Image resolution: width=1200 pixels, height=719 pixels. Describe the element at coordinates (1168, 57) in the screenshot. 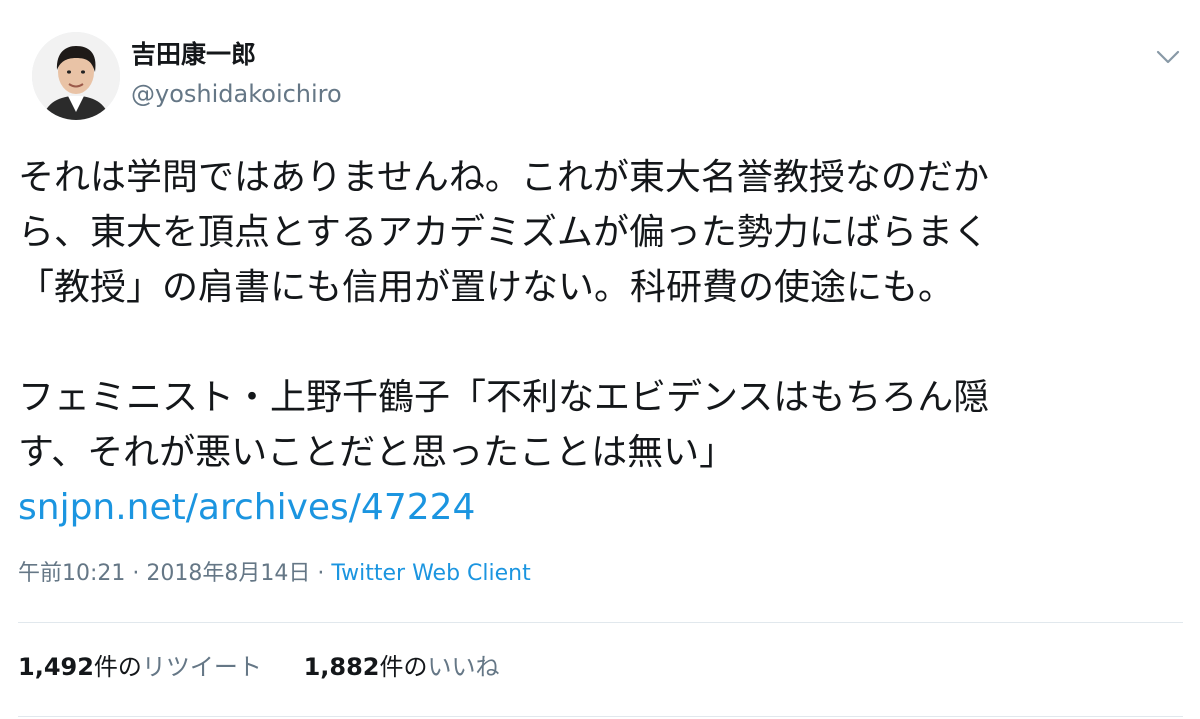

I see `chevron-down-icon` at that location.